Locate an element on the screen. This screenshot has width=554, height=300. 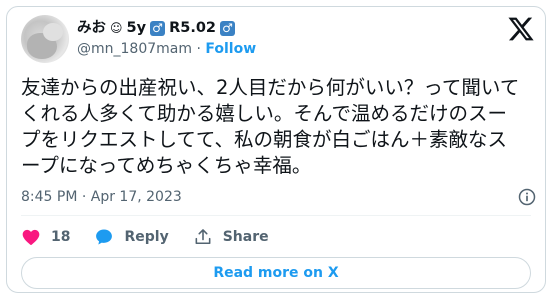
x-logo-icon is located at coordinates (521, 29).